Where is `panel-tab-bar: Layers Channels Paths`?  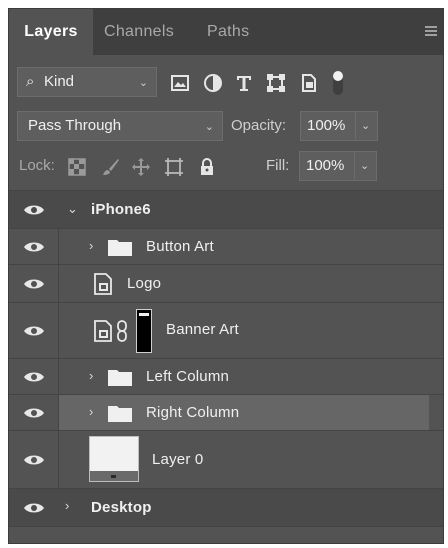
panel-tab-bar: Layers Channels Paths is located at coordinates (226, 32).